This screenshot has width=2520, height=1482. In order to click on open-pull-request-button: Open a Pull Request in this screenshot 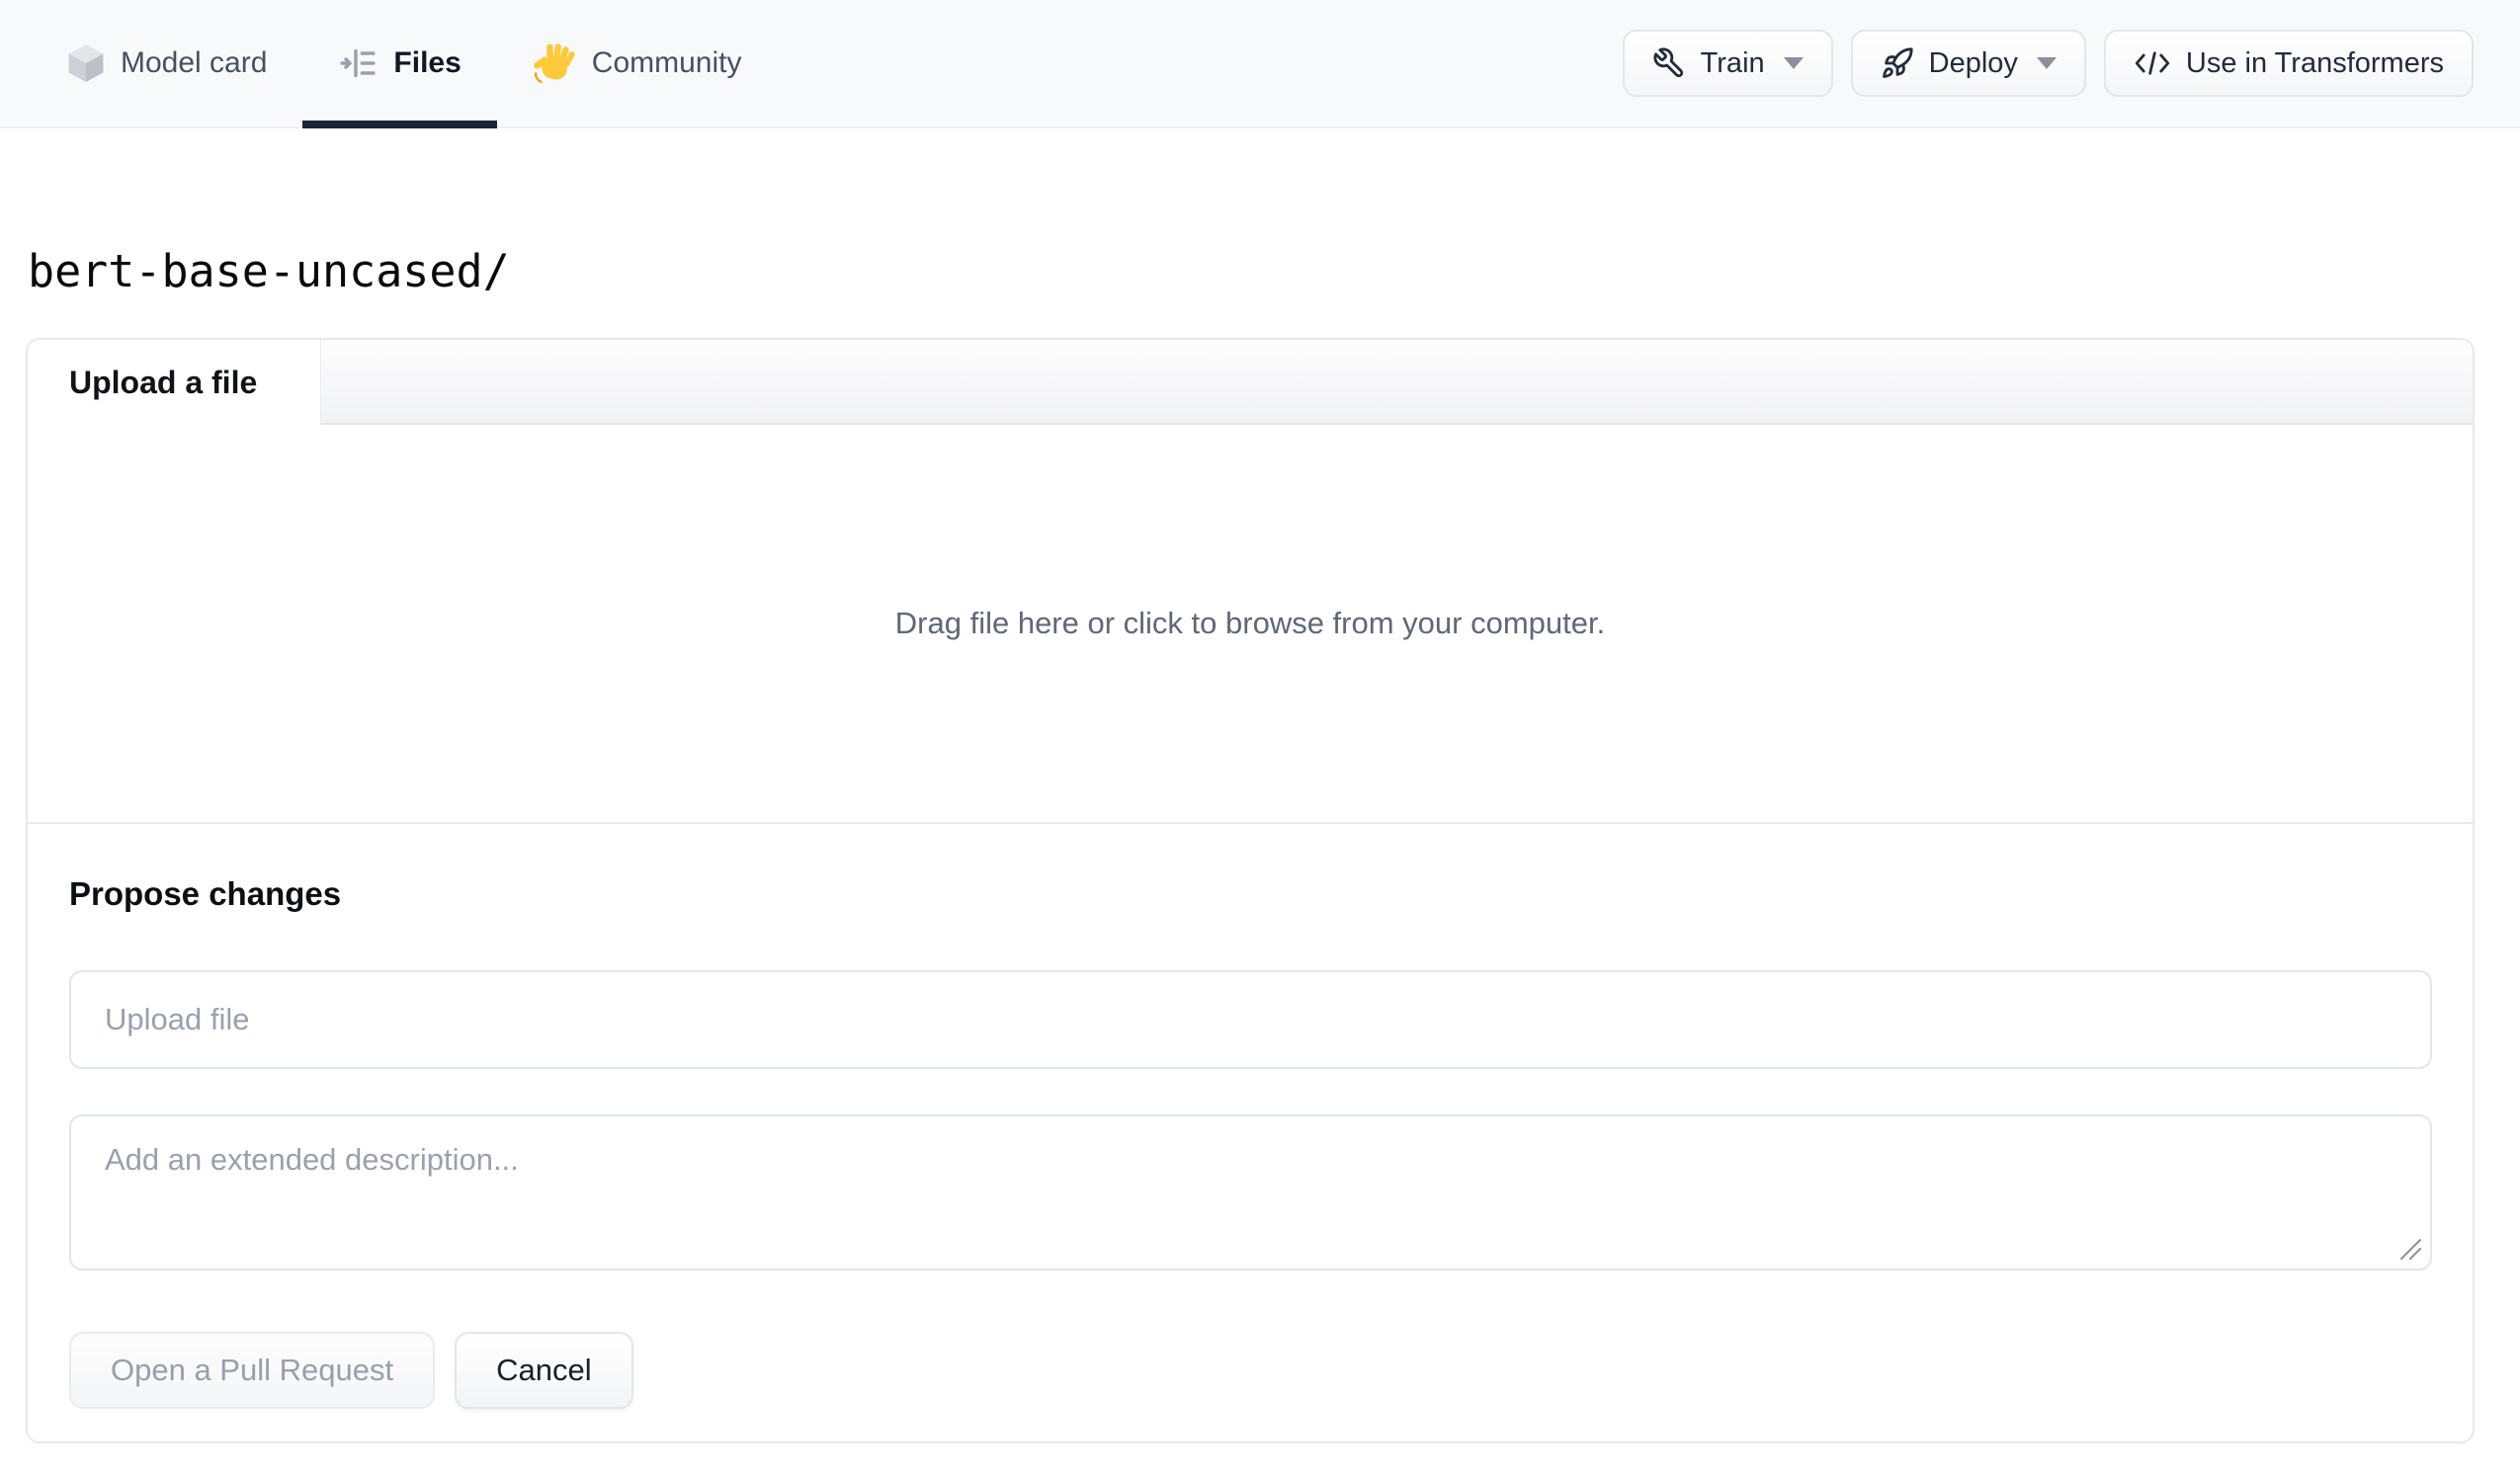, I will do `click(252, 1370)`.